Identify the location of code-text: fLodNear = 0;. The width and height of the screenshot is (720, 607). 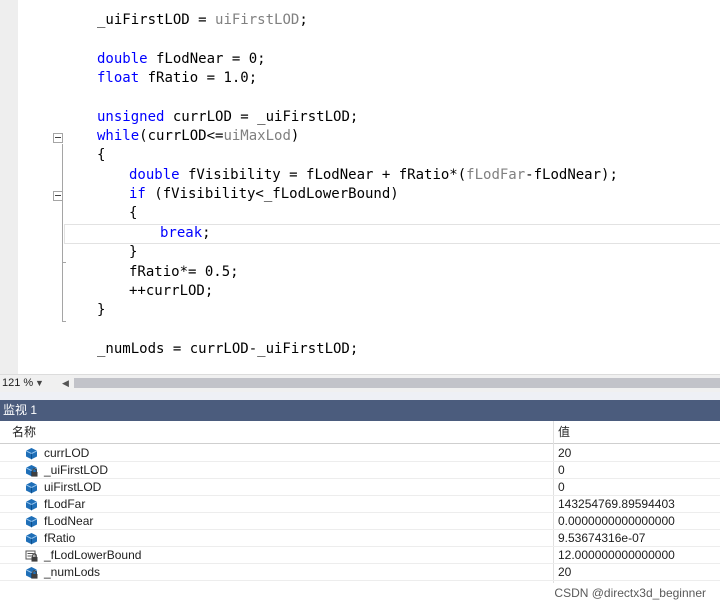
(206, 59).